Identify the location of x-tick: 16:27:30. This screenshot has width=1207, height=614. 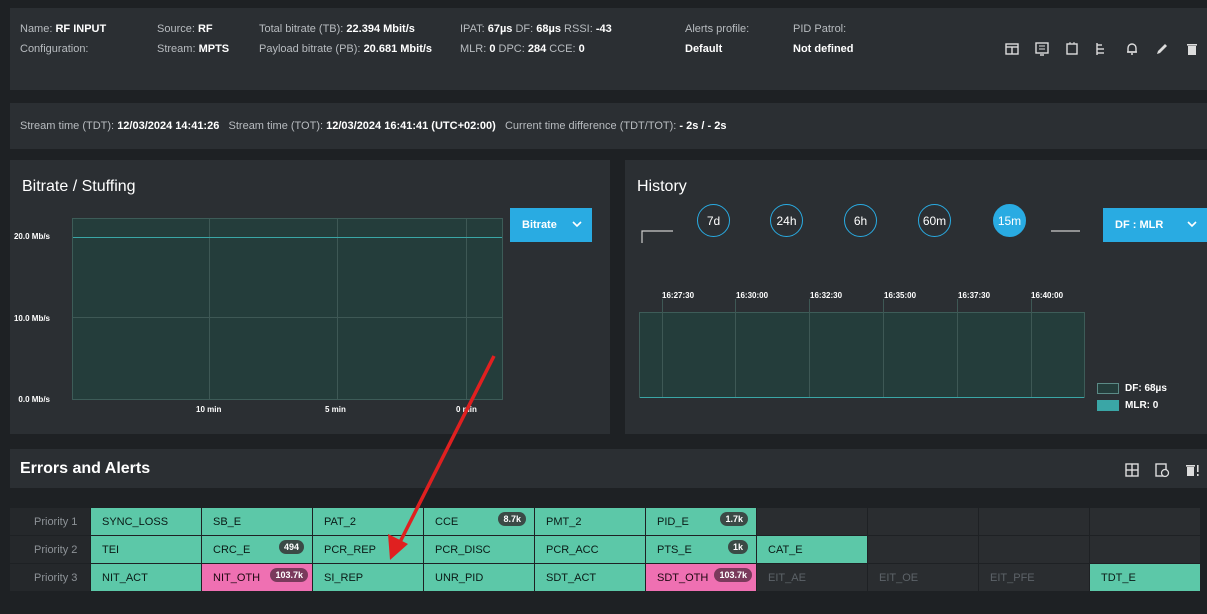
(678, 295).